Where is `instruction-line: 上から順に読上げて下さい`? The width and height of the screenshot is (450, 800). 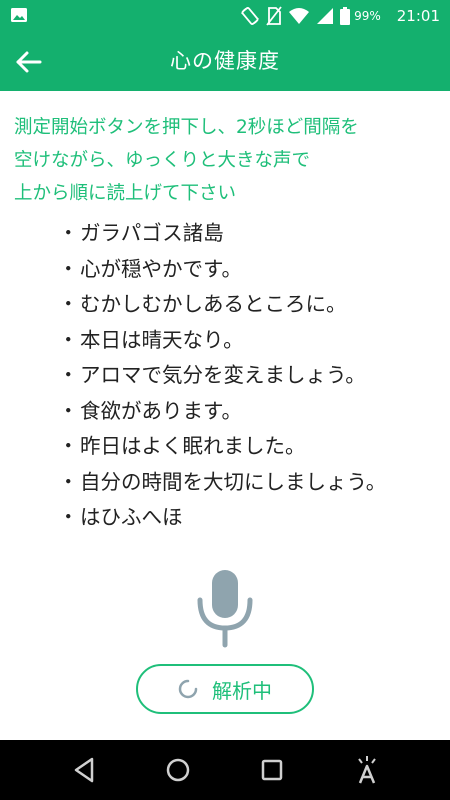 instruction-line: 上から順に読上げて下さい is located at coordinates (125, 193).